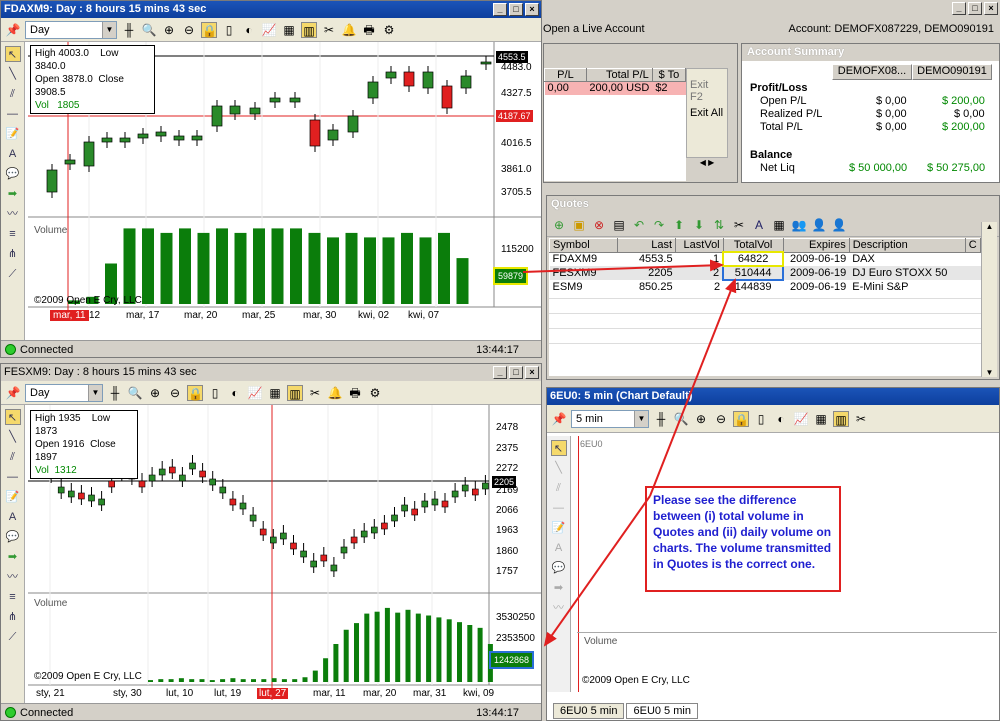  Describe the element at coordinates (989, 299) in the screenshot. I see `quotes-scrollbar: ▲ ▼` at that location.